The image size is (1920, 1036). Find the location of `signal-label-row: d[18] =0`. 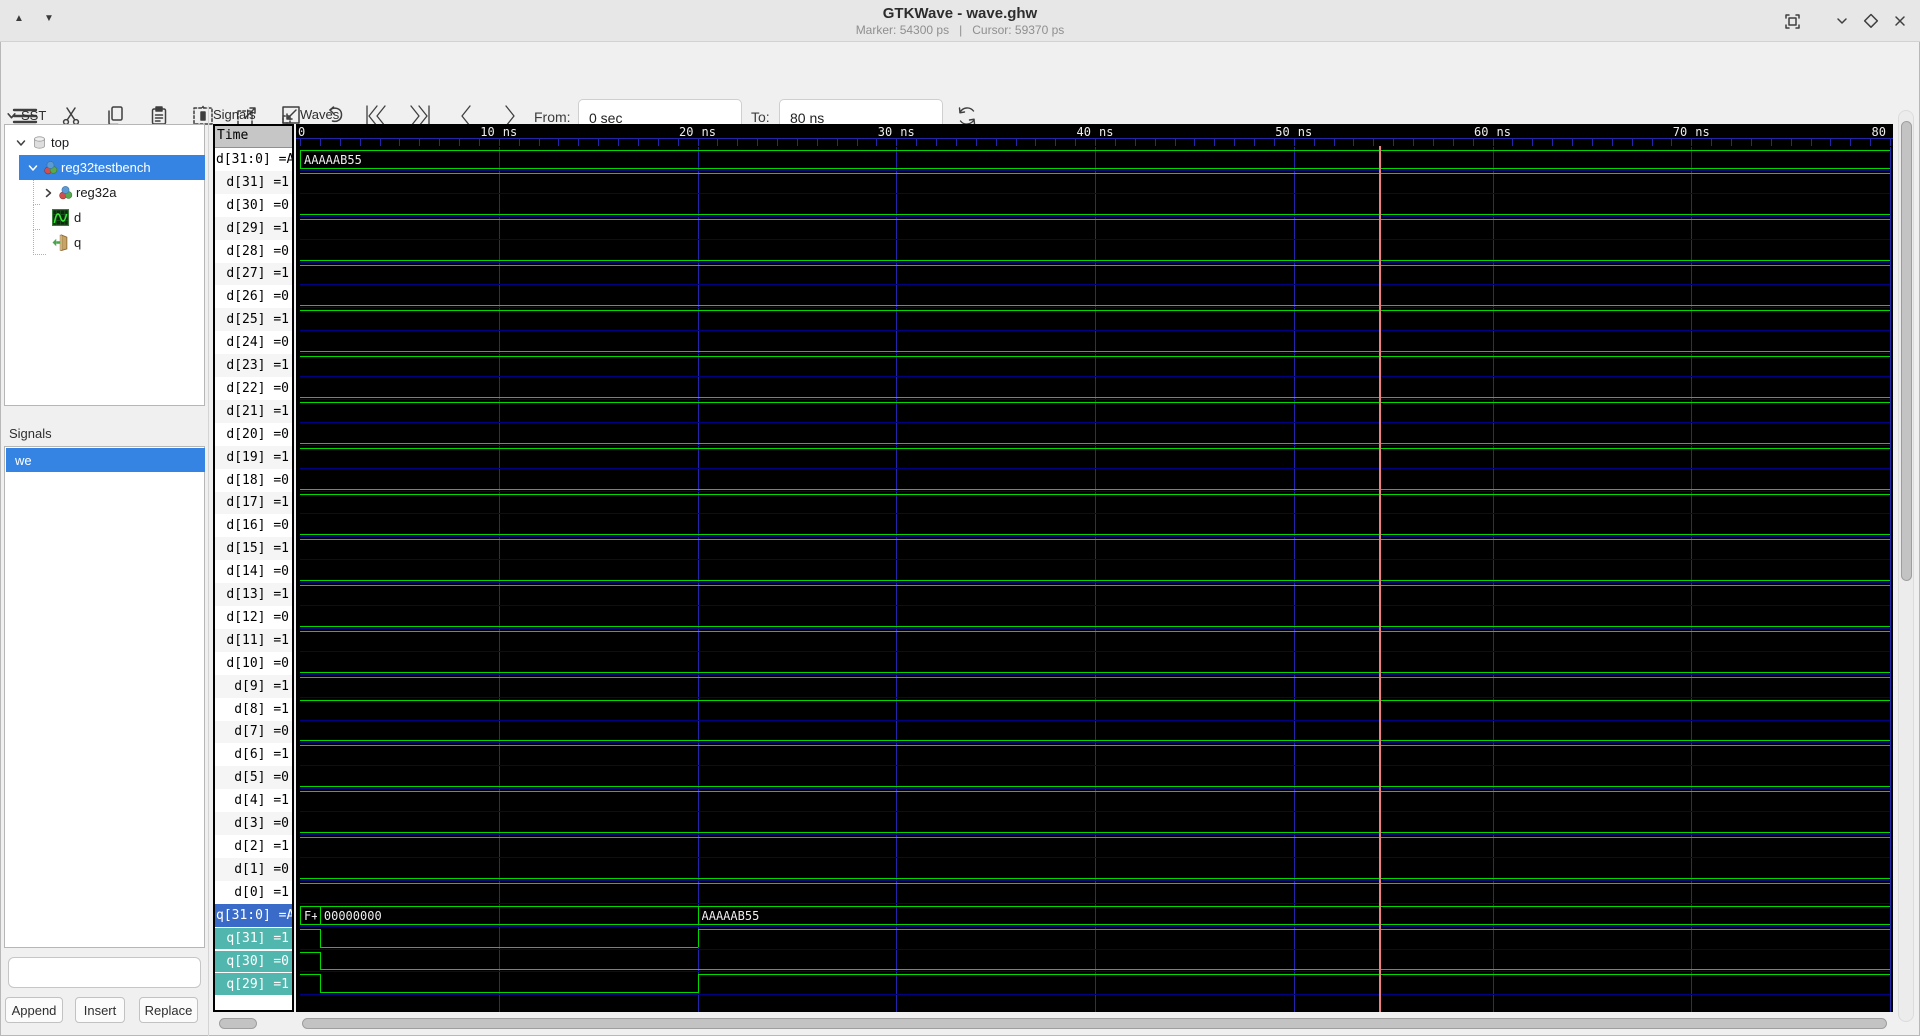

signal-label-row: d[18] =0 is located at coordinates (253, 480).